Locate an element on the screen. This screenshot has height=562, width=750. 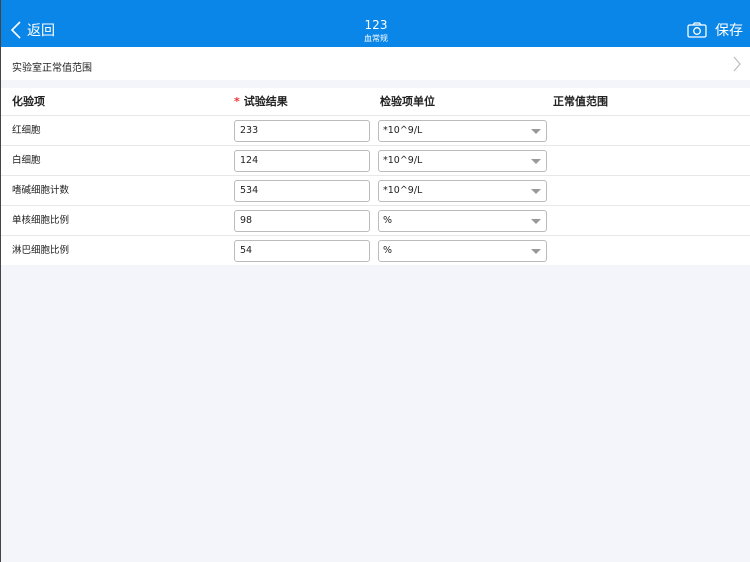
item-name: 白细胞 is located at coordinates (26, 160).